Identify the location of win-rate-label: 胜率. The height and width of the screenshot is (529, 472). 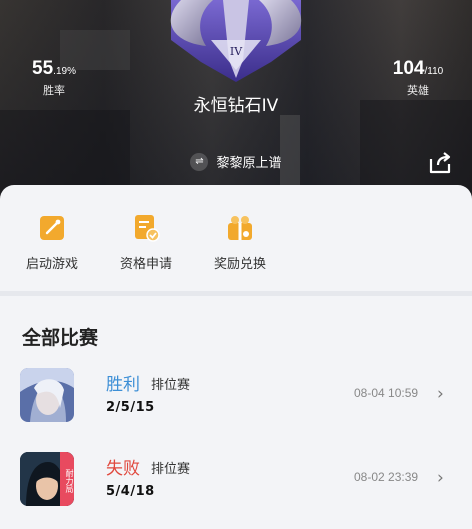
(54, 90).